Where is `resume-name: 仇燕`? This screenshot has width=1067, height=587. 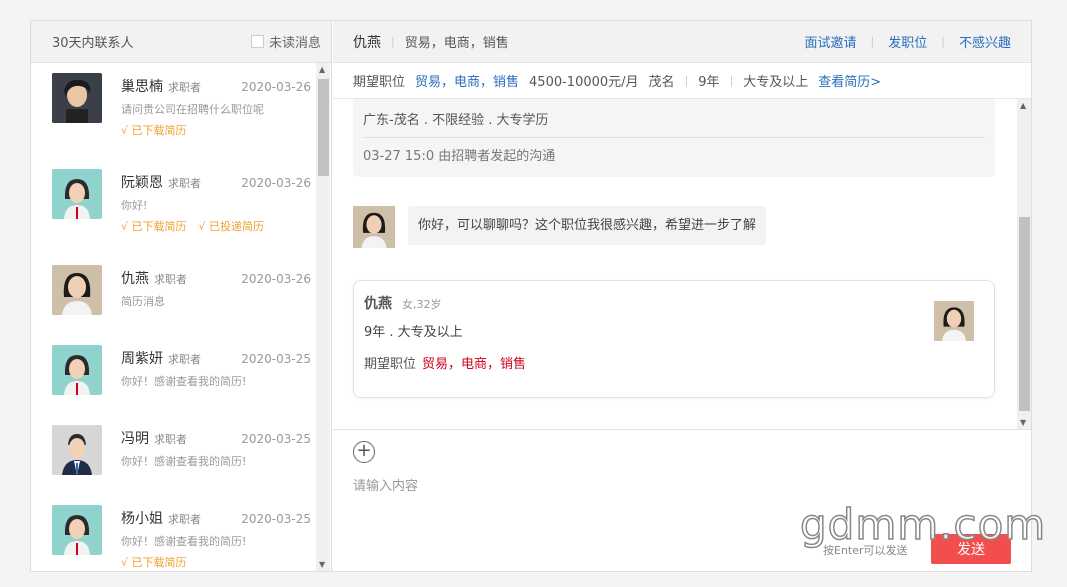 resume-name: 仇燕 is located at coordinates (378, 304).